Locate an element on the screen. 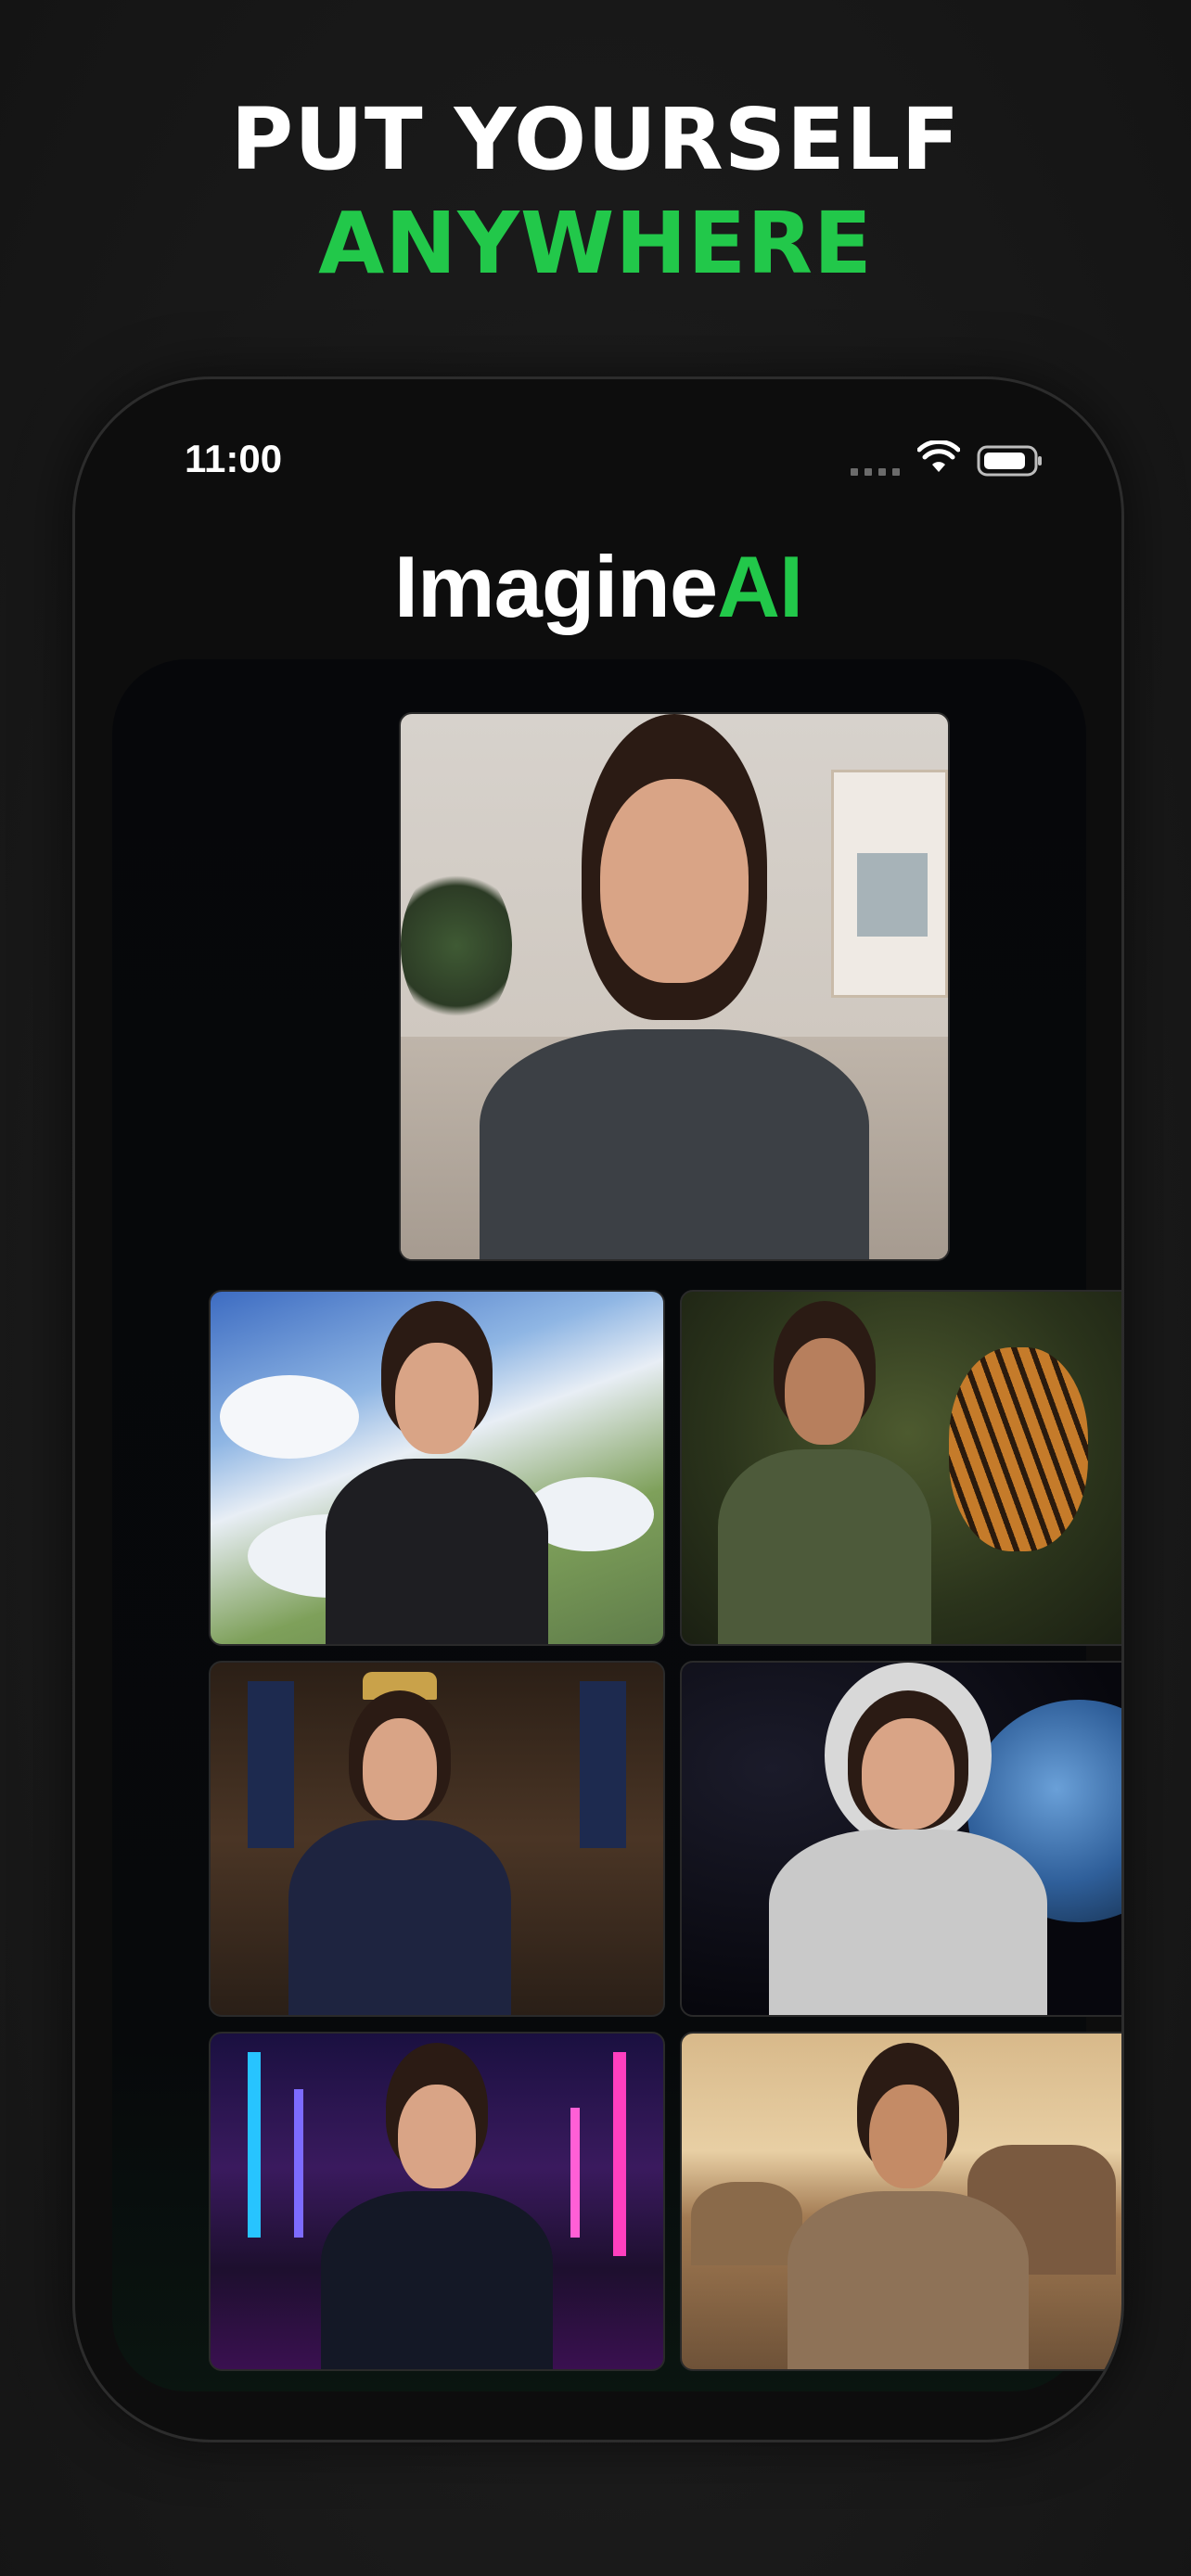 The height and width of the screenshot is (2576, 1191). app-logo: ImagineAI is located at coordinates (598, 587).